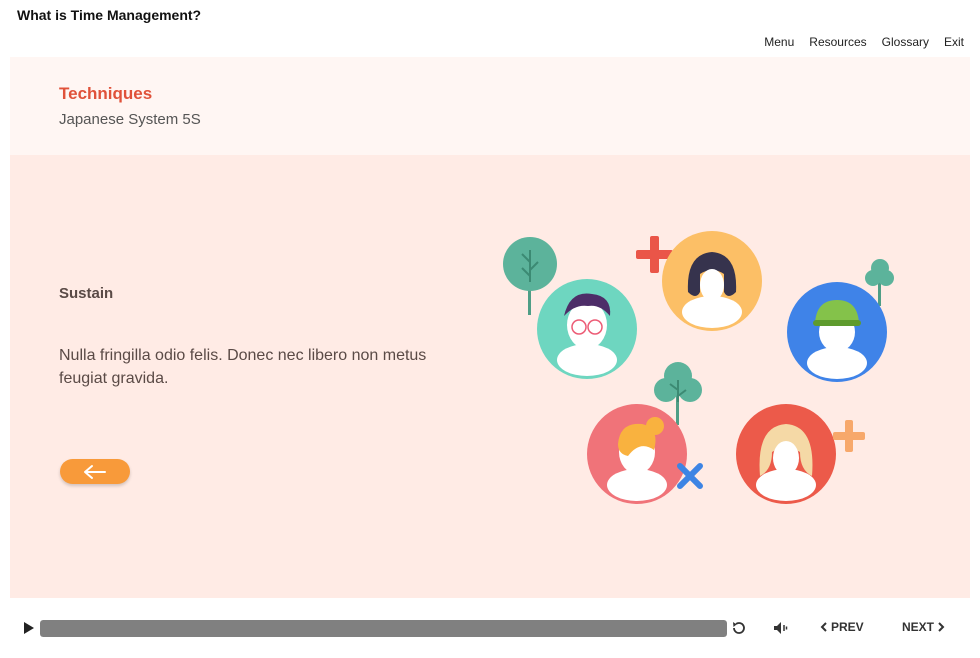  I want to click on menu-link: Menu, so click(779, 42).